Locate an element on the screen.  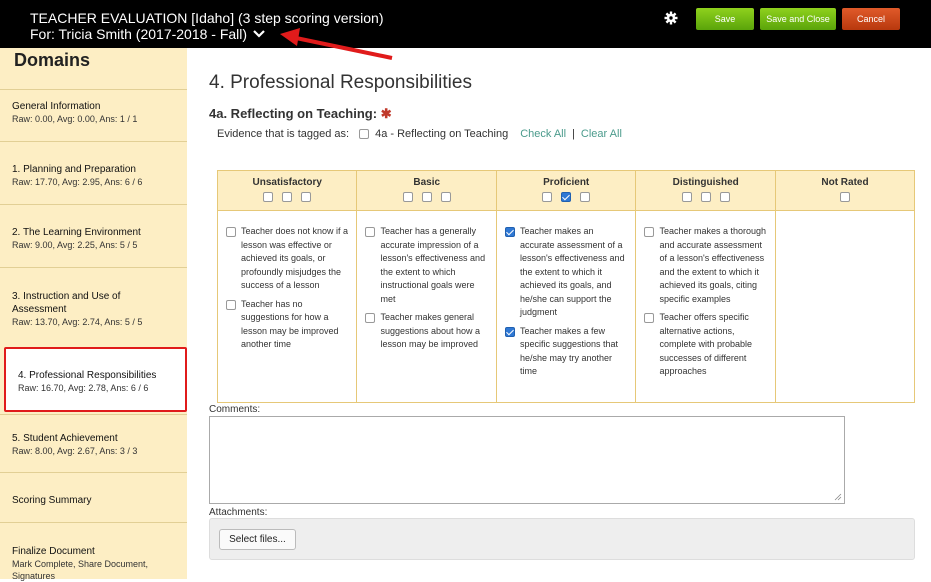
sidebar-heading: Domains is located at coordinates (52, 60).